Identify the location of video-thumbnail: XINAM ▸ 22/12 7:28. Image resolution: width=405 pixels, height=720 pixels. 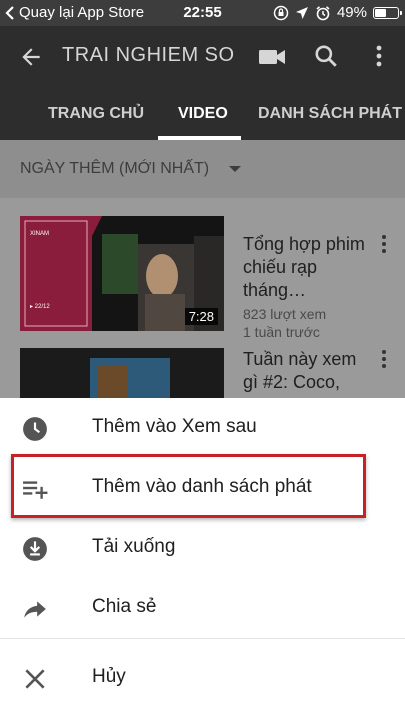
(122, 273).